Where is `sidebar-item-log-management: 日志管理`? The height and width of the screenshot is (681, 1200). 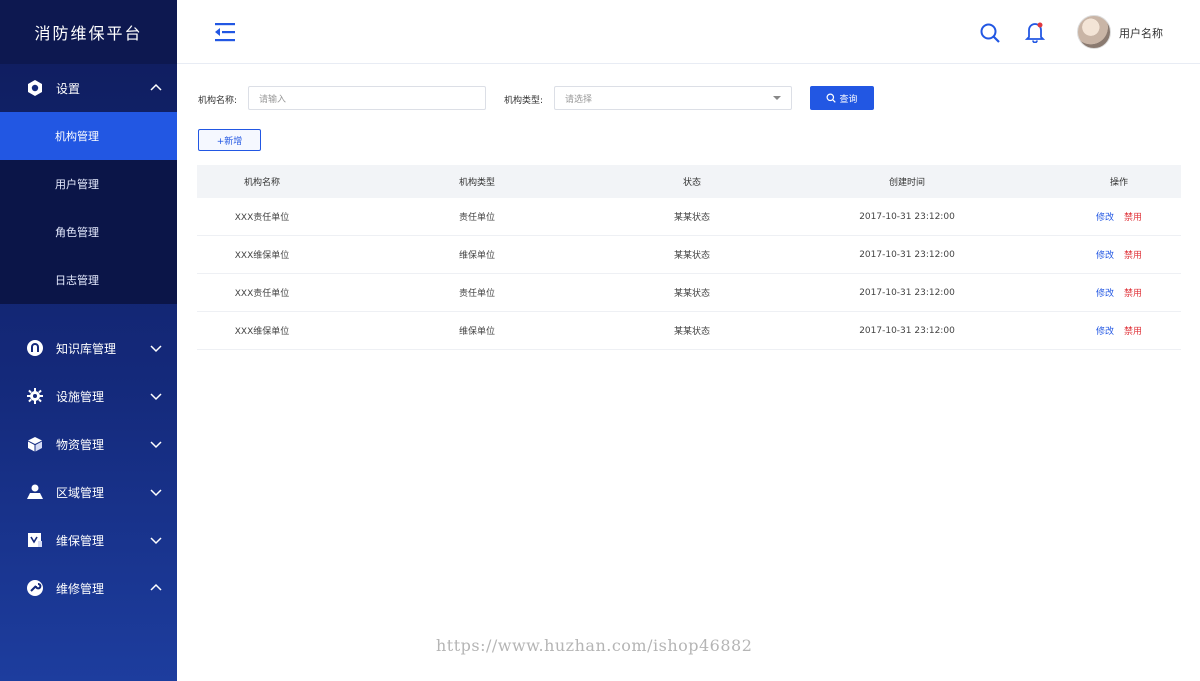
sidebar-item-log-management: 日志管理 is located at coordinates (88, 280).